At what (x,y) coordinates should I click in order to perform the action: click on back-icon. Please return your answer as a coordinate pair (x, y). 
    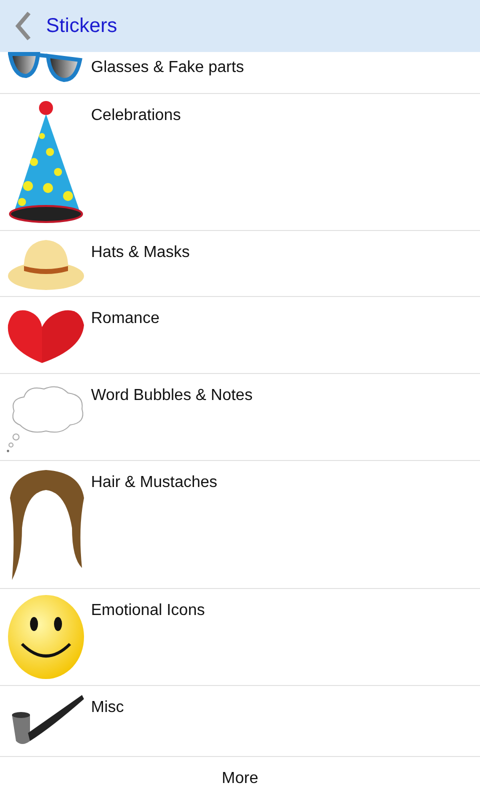
    Looking at the image, I should click on (23, 26).